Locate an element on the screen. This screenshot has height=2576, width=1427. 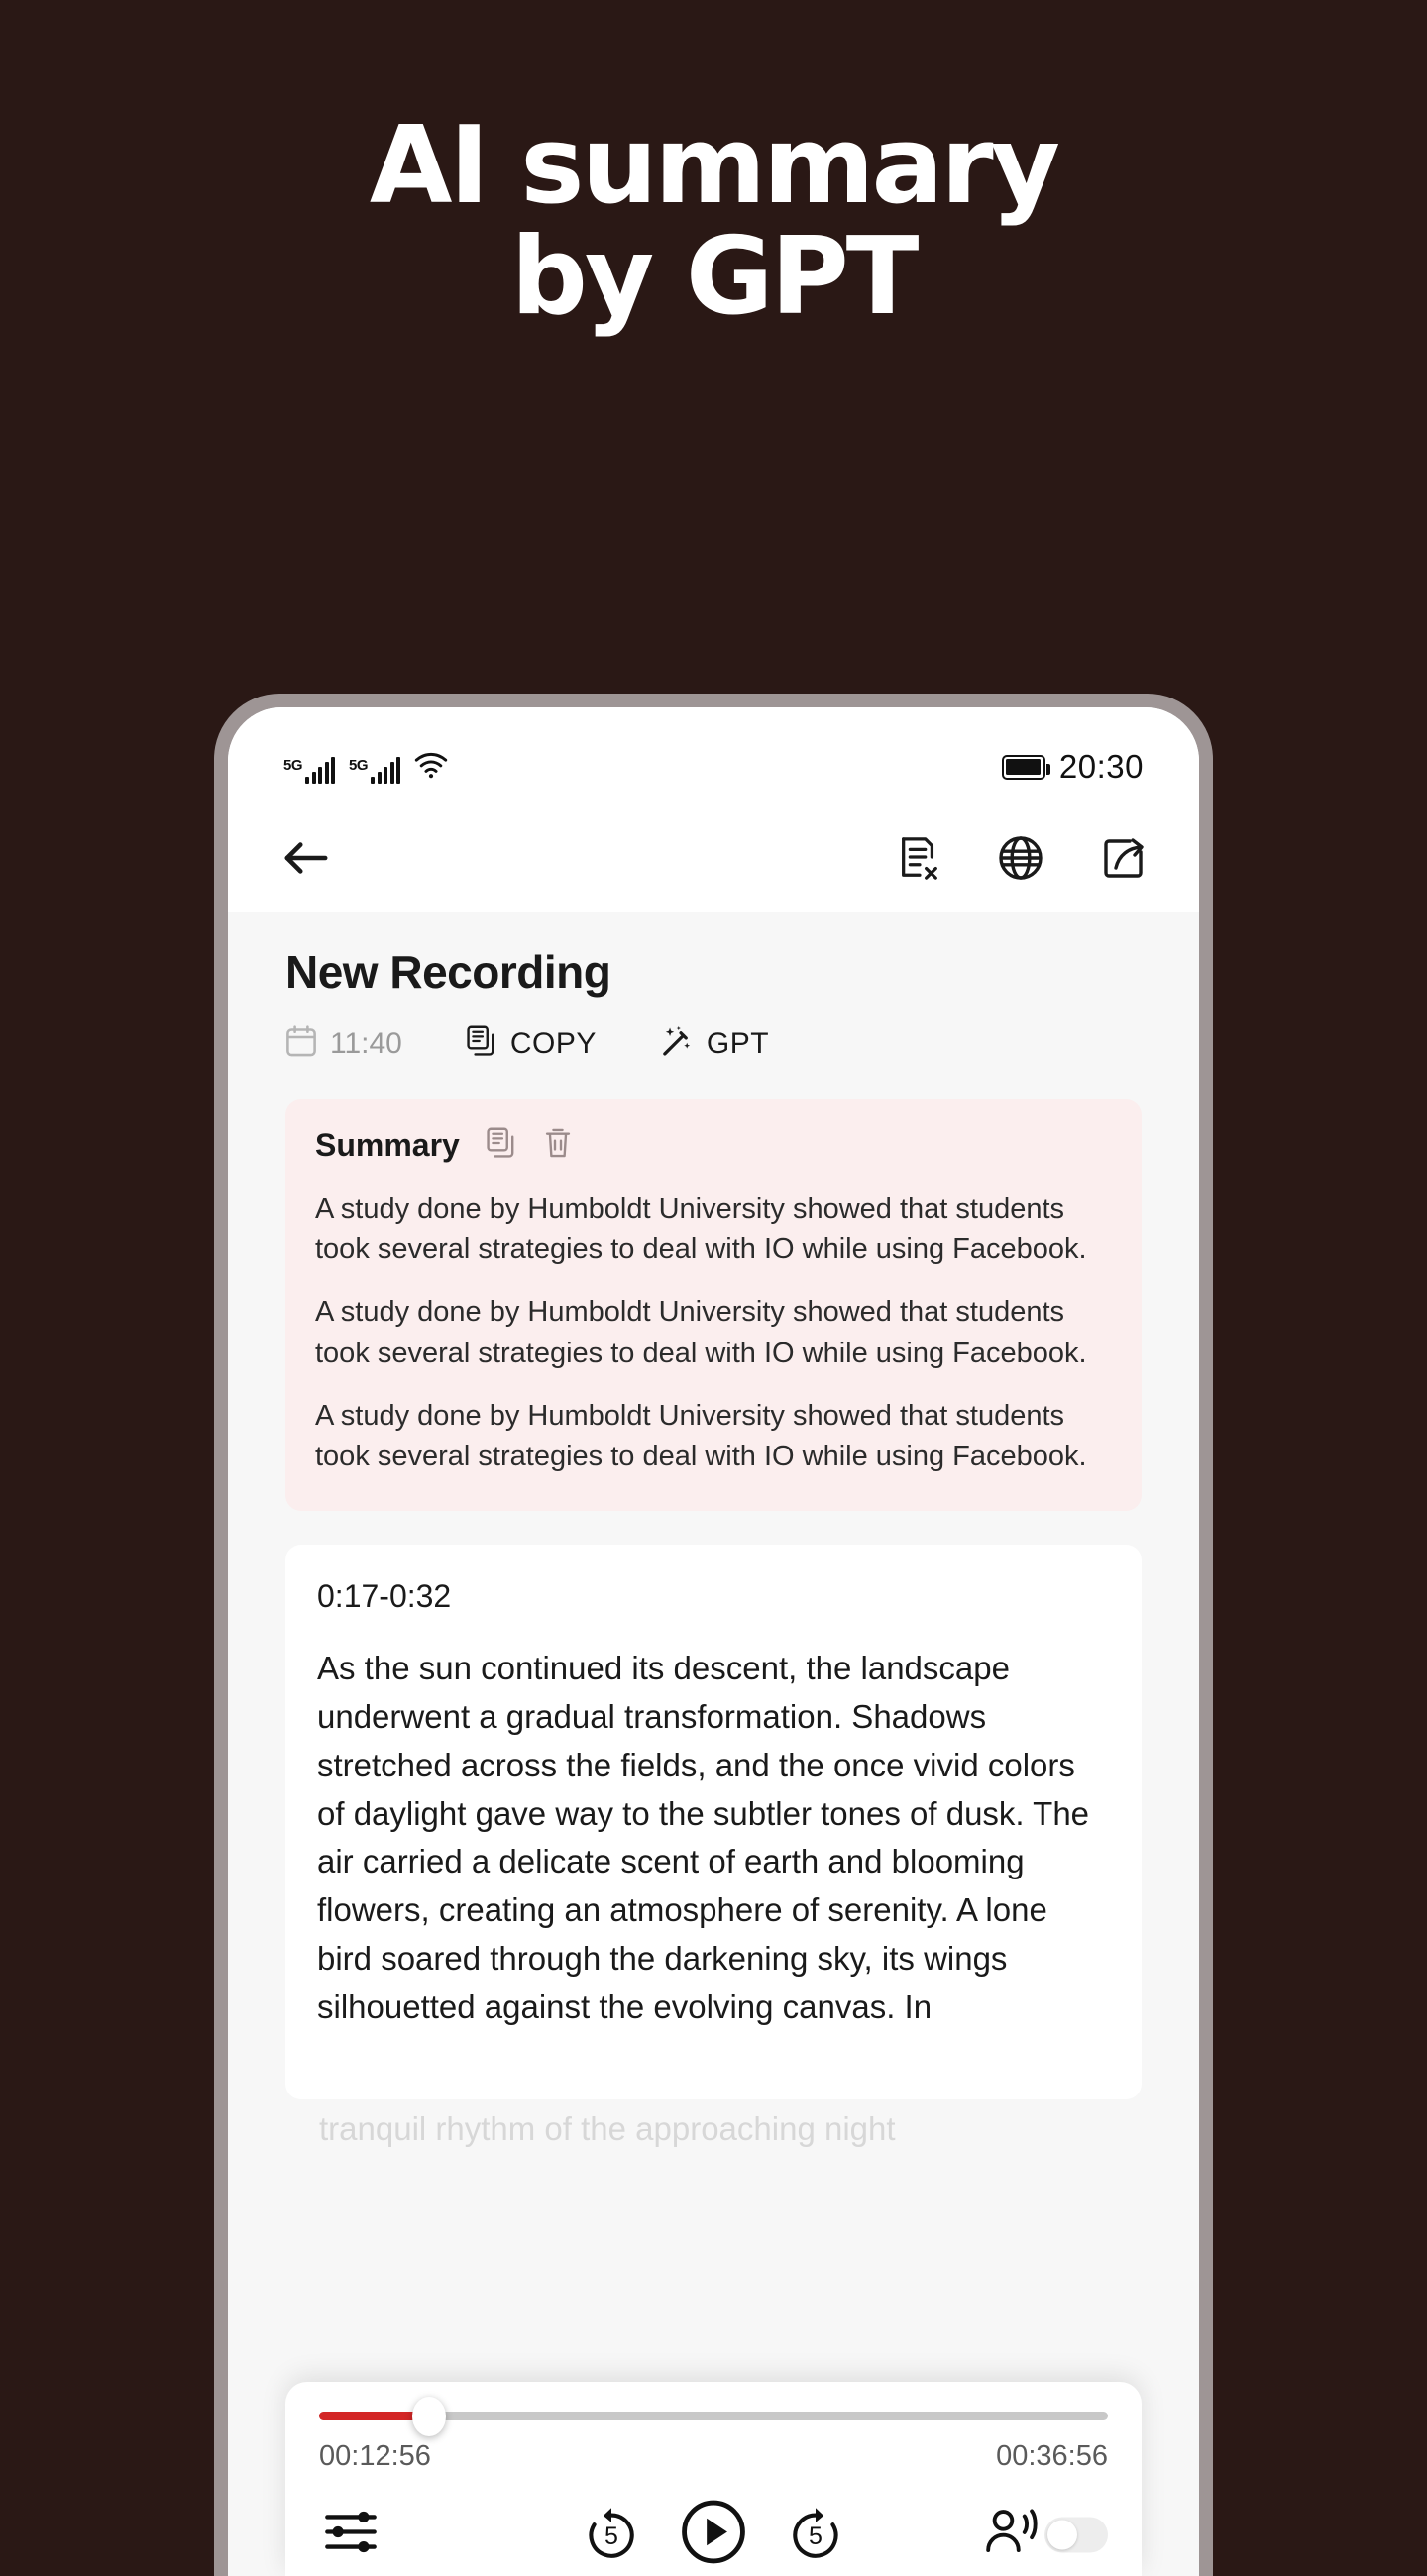
status-bar-left: 5G 5G is located at coordinates (365, 768).